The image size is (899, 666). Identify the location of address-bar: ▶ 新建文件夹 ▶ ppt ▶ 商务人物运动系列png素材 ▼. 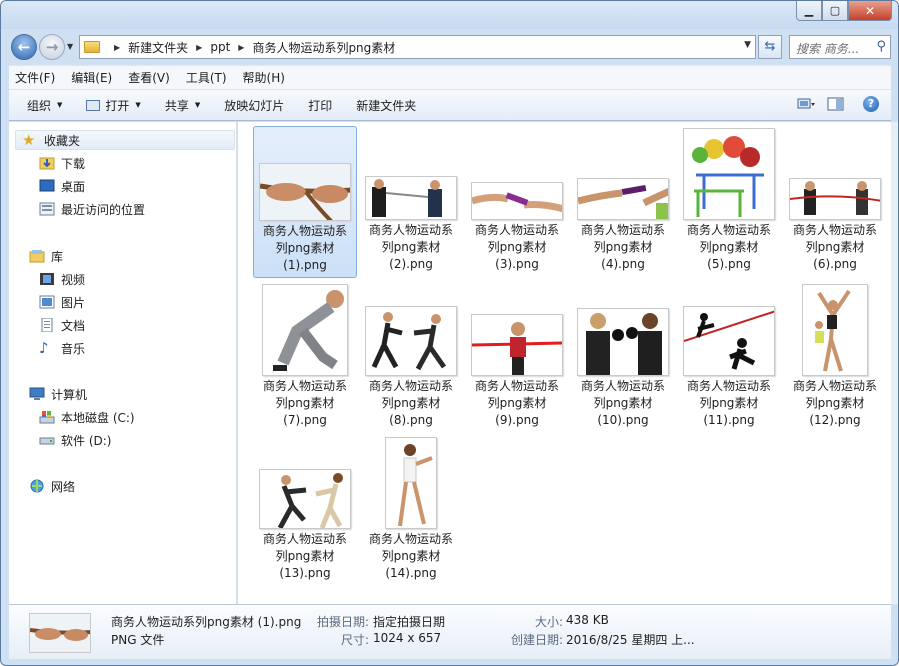
(417, 47).